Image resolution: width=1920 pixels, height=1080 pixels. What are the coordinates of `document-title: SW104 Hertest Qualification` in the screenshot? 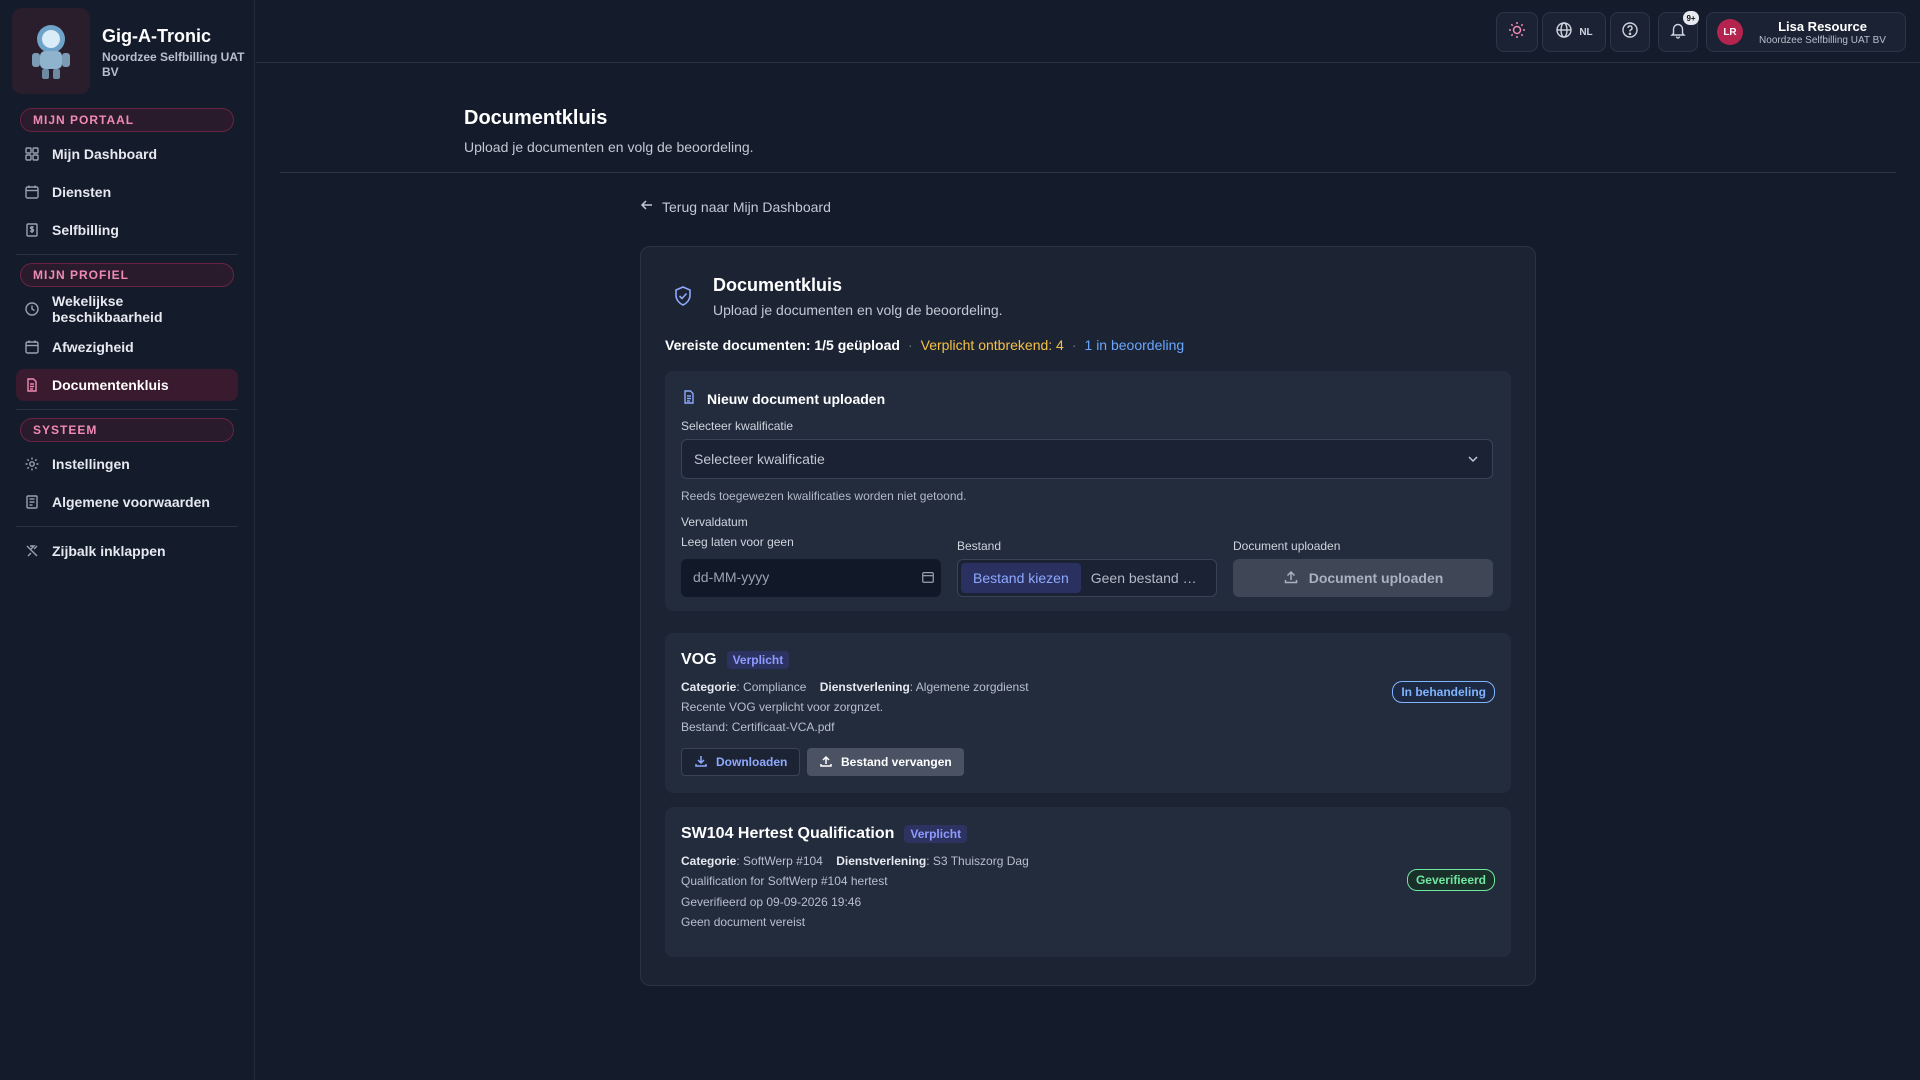 It's located at (788, 833).